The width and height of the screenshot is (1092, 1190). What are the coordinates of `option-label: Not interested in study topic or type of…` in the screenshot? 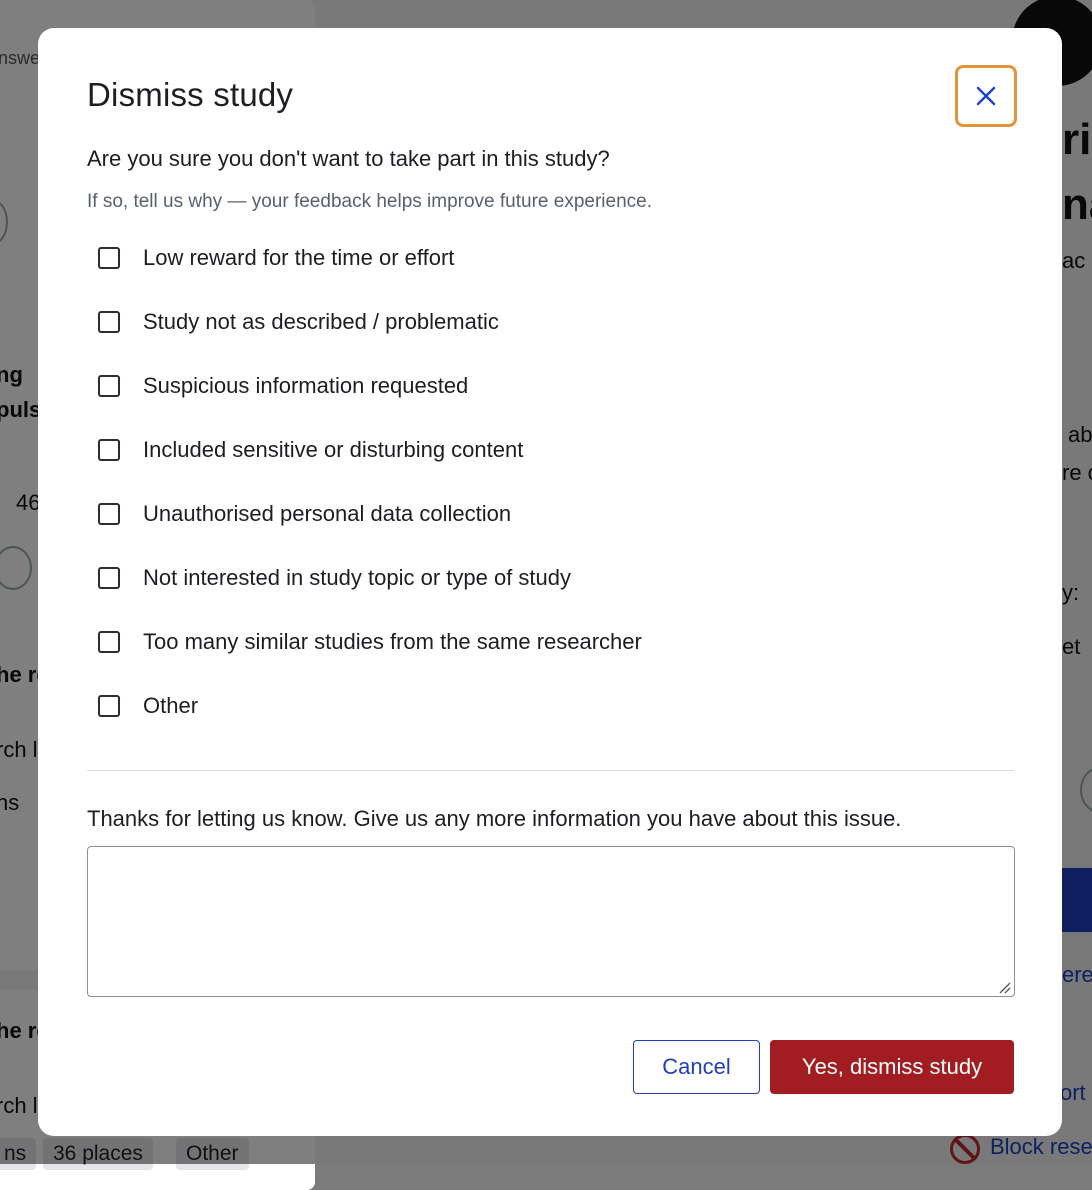 It's located at (357, 577).